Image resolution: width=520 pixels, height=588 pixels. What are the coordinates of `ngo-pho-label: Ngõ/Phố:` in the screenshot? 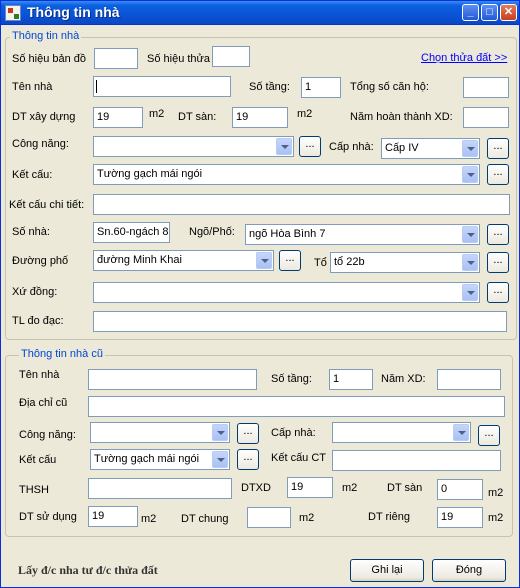 It's located at (212, 232).